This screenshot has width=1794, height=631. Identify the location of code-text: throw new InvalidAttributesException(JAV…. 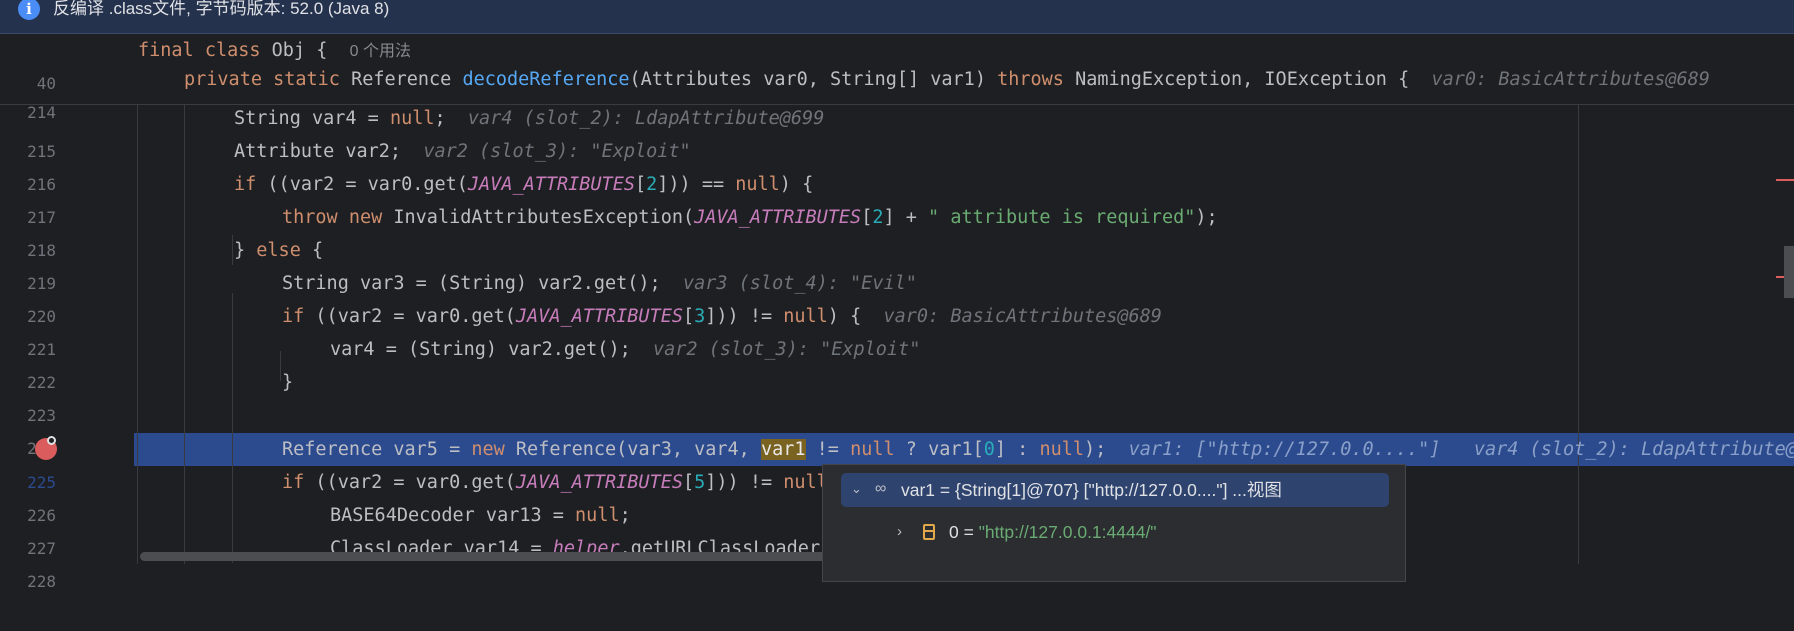
(750, 217).